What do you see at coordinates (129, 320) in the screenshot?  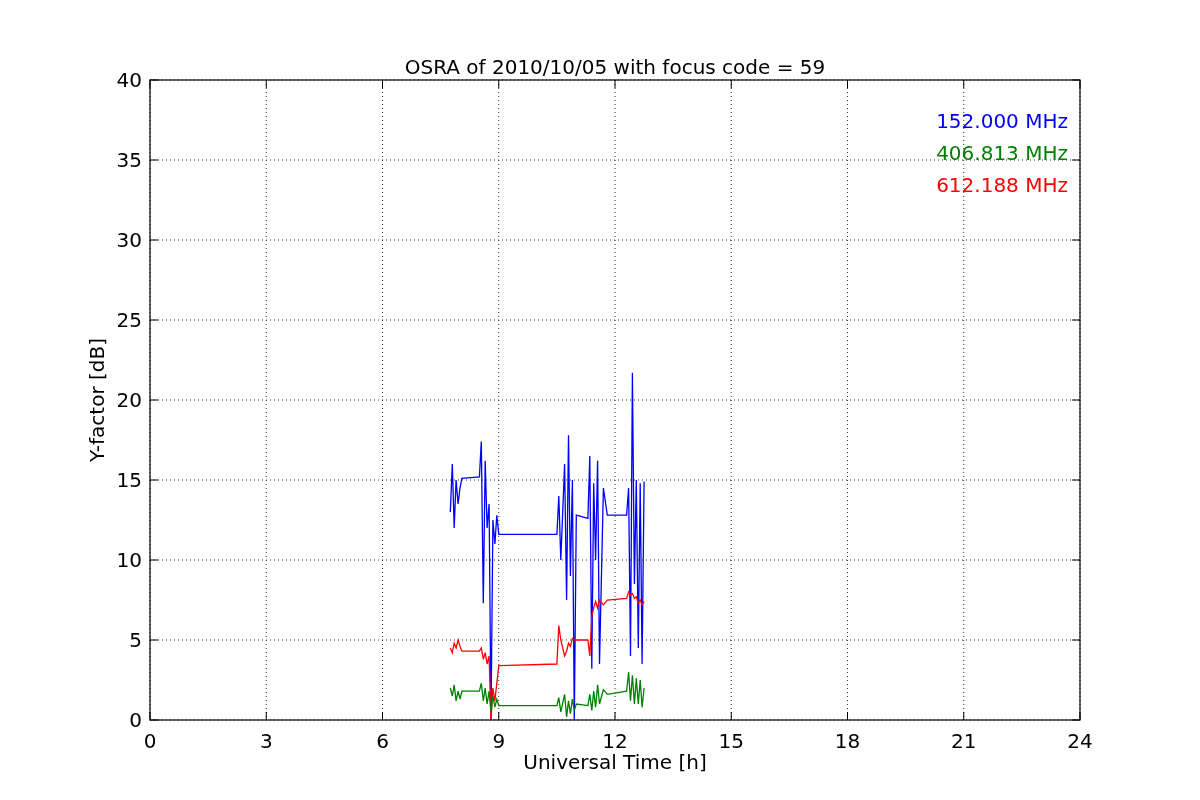 I see `y-tick-label: 25` at bounding box center [129, 320].